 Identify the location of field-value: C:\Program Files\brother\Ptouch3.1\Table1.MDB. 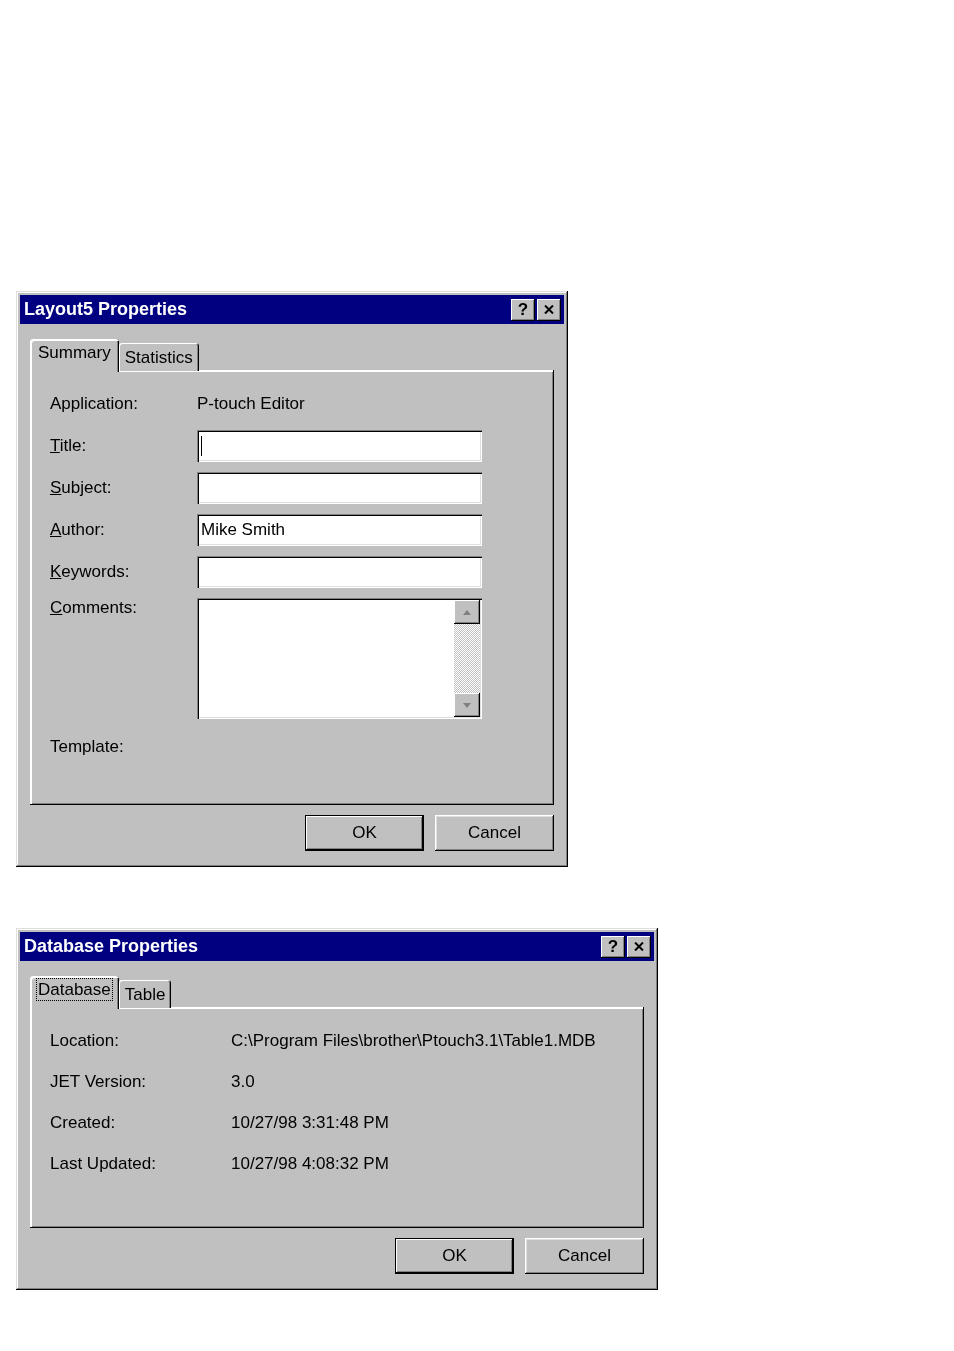
(413, 1041).